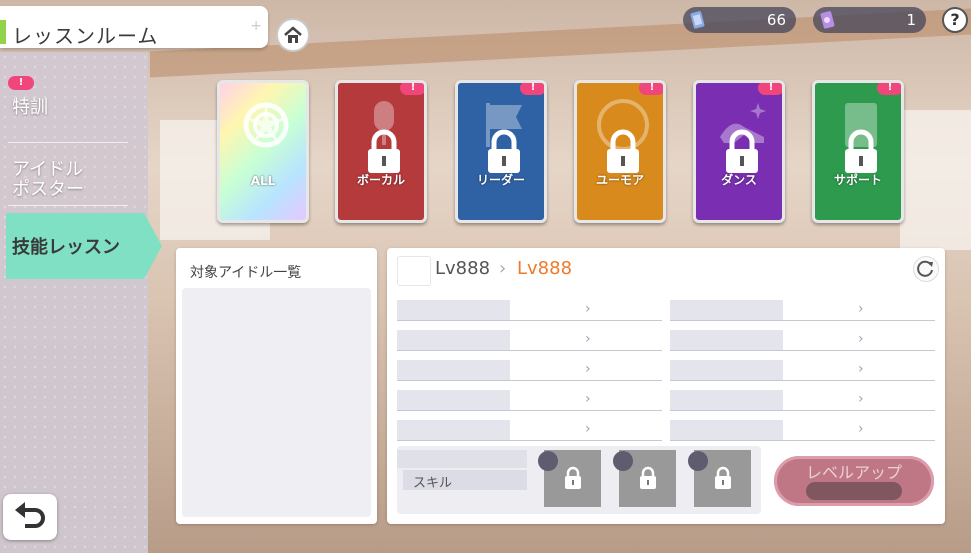  I want to click on level-up-cost-pill, so click(854, 491).